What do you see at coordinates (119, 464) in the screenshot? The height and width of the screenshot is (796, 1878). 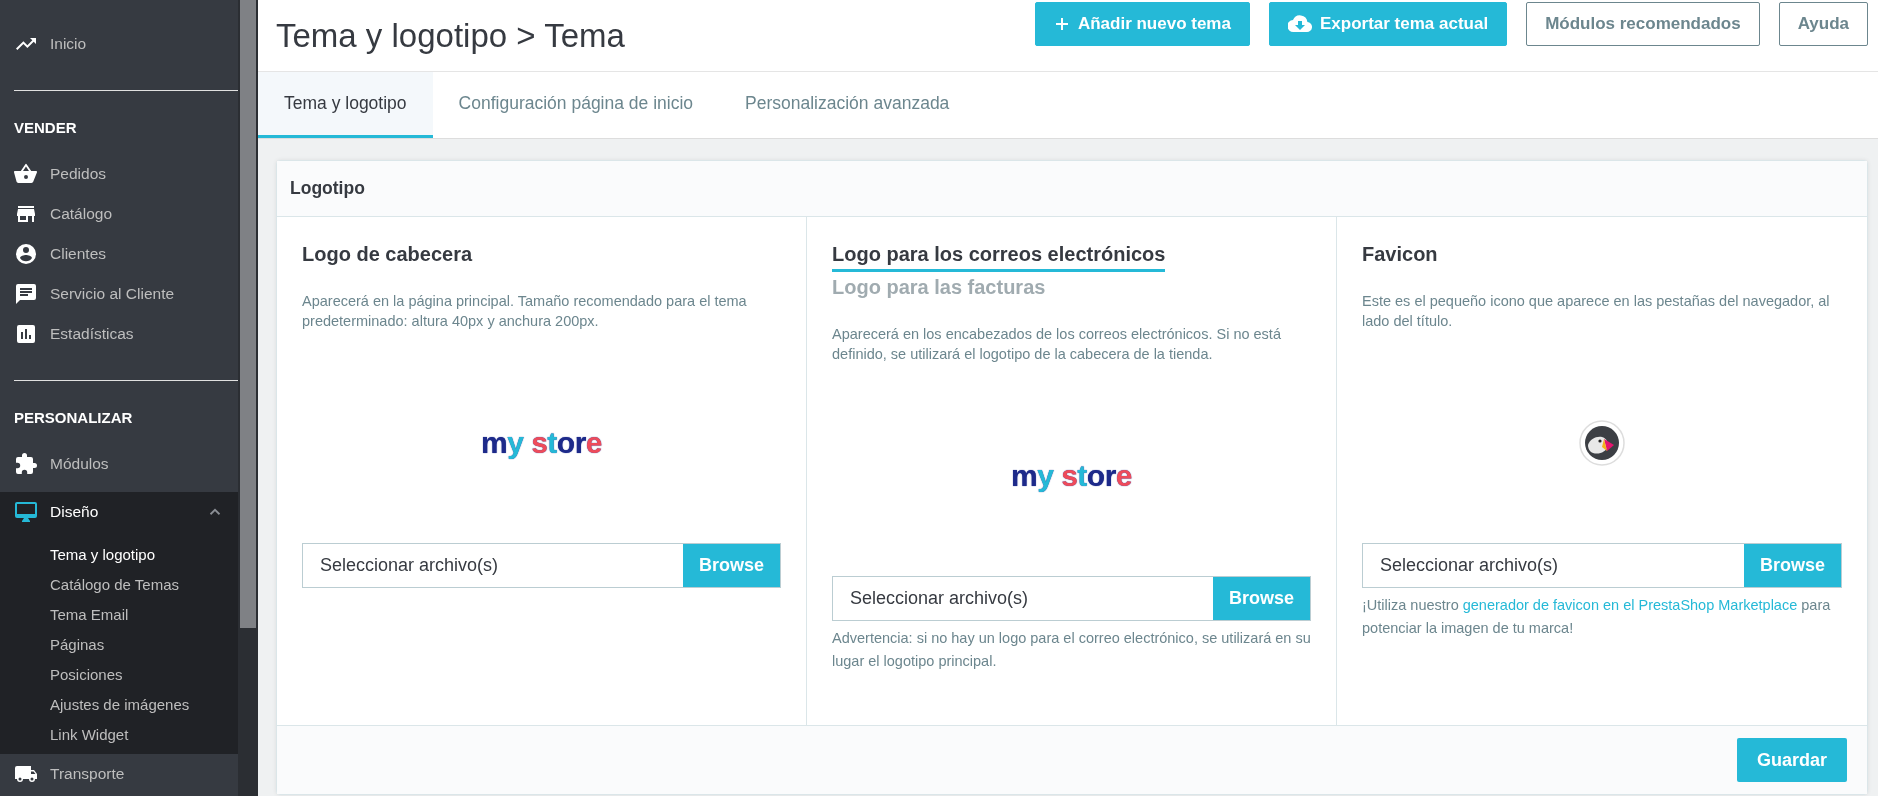 I see `sidebar-item: Módulos` at bounding box center [119, 464].